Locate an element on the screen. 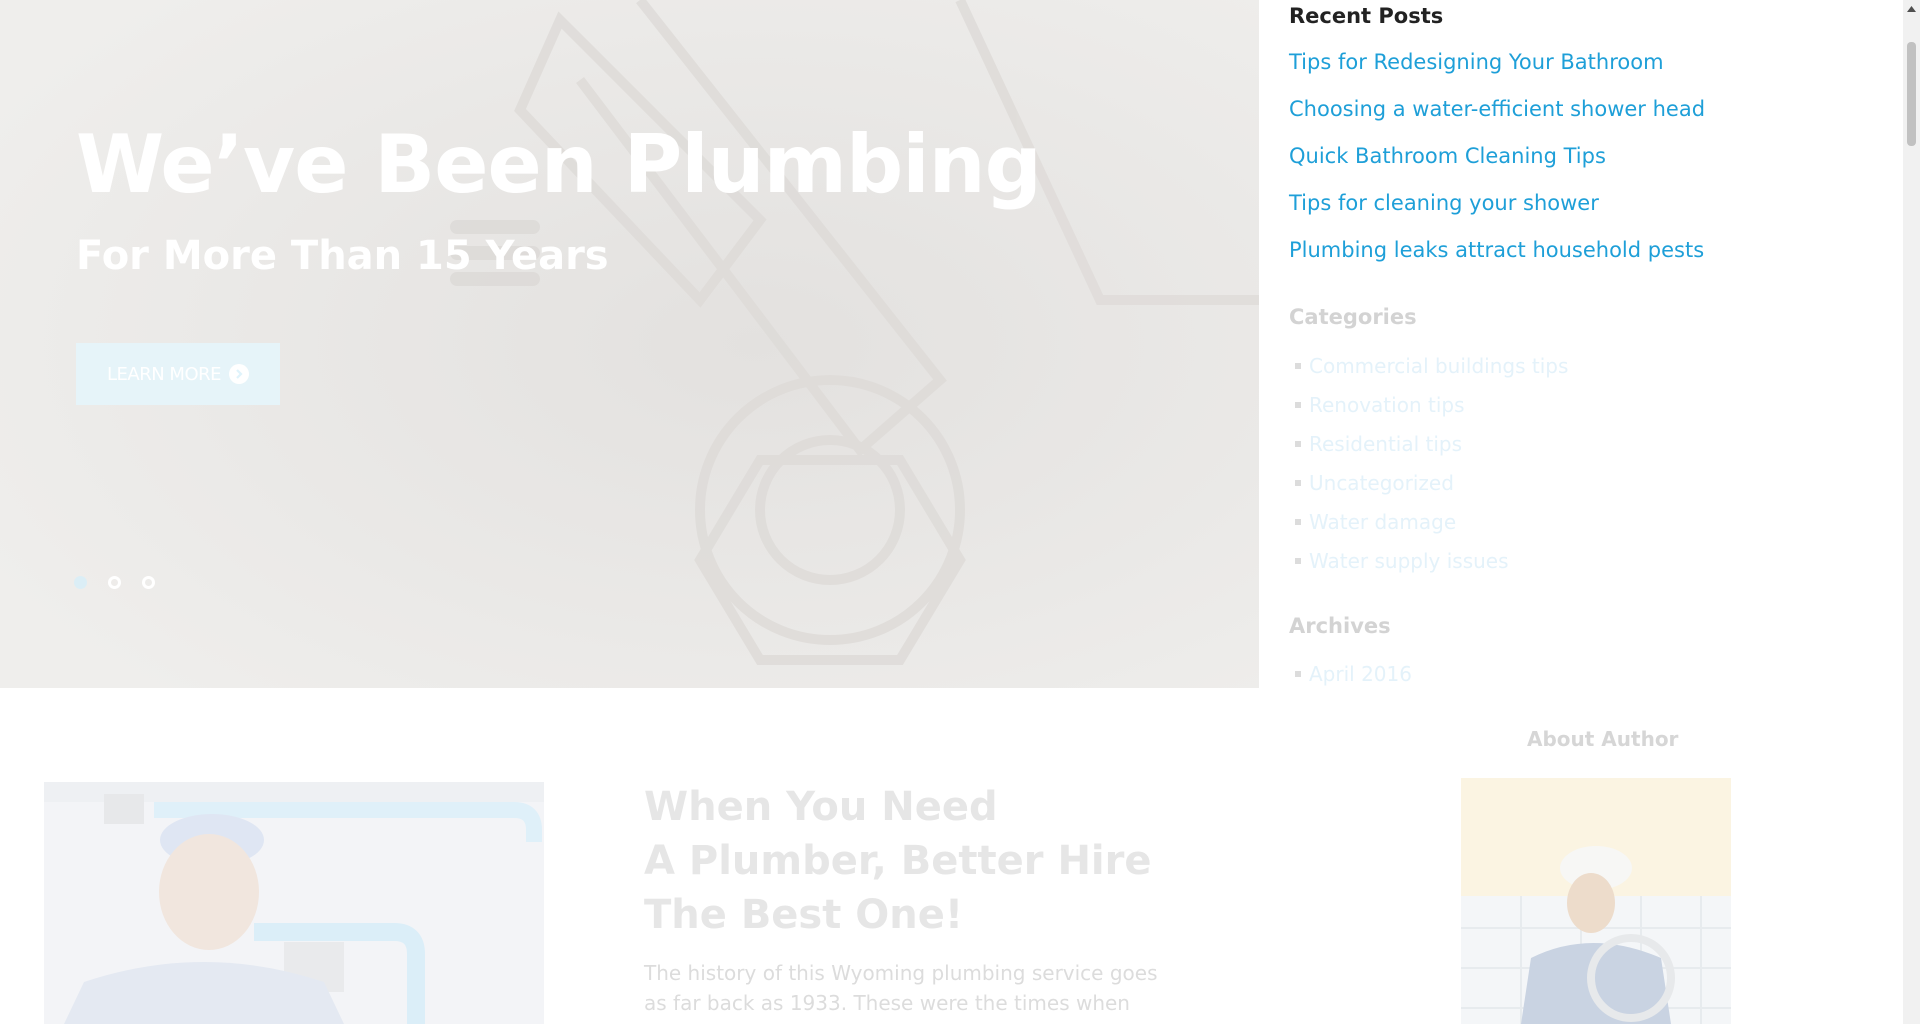 The width and height of the screenshot is (1920, 1024). recent-post-link: Plumbing leaks attract household pests is located at coordinates (1496, 250).